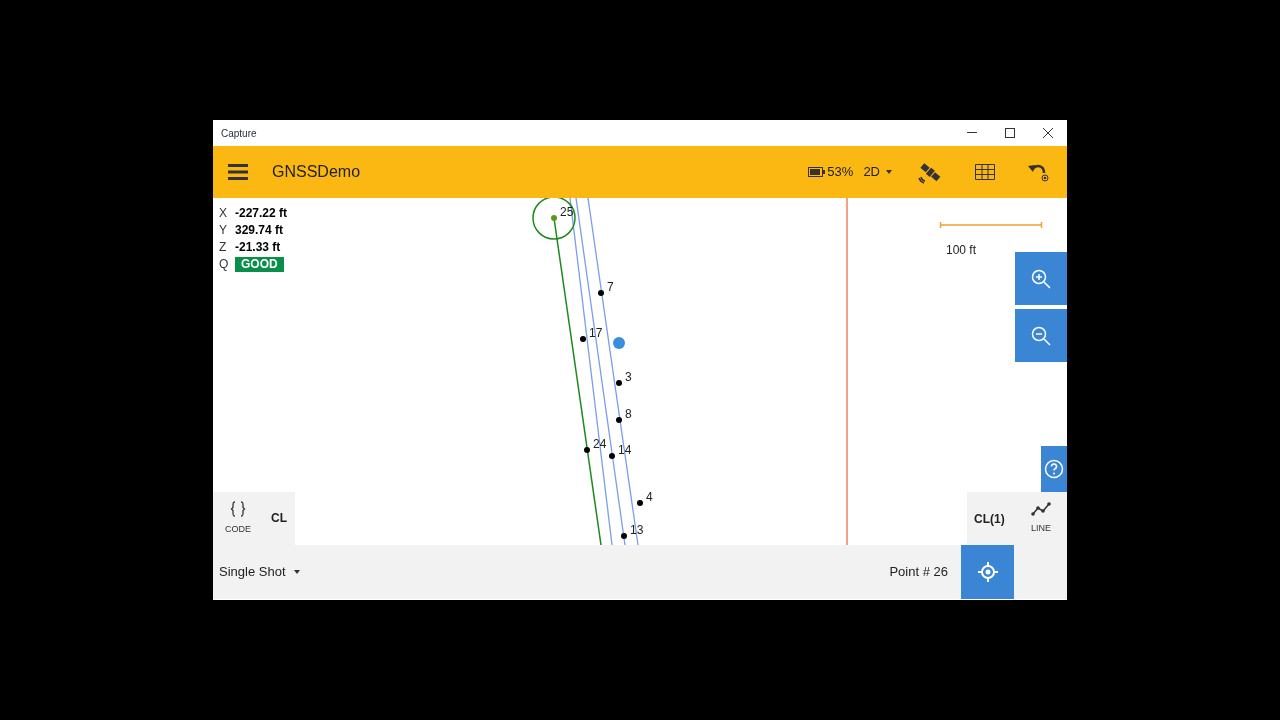  Describe the element at coordinates (989, 519) in the screenshot. I see `line-code: CL(1)` at that location.